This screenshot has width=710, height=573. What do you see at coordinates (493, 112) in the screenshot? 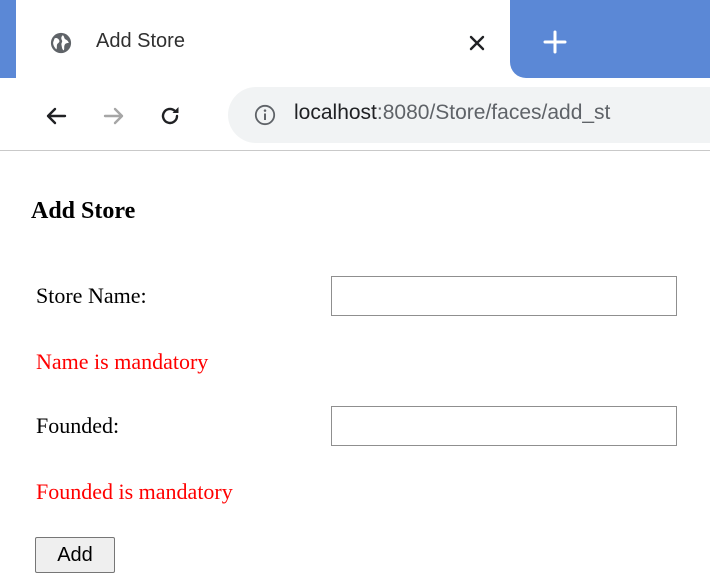
I see `url-path: :8080/Store/faces/add_st` at bounding box center [493, 112].